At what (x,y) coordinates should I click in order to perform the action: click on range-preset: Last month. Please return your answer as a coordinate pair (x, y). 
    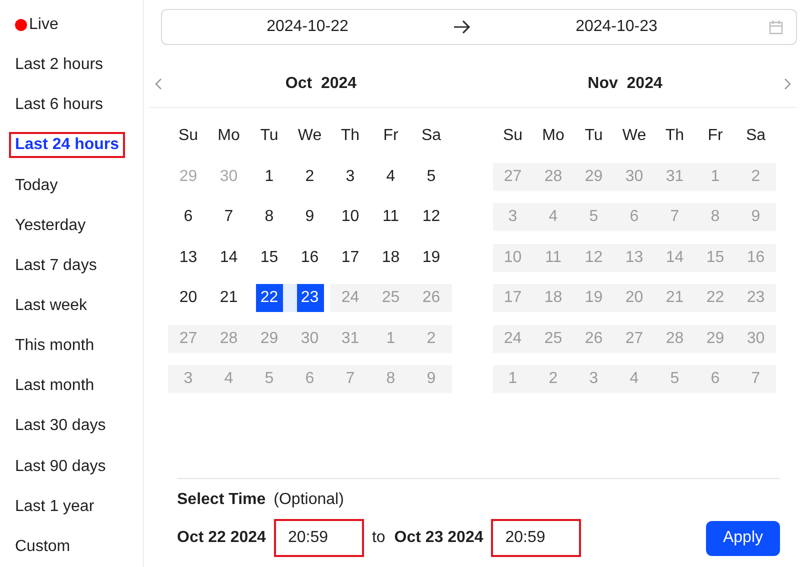
    Looking at the image, I should click on (54, 386).